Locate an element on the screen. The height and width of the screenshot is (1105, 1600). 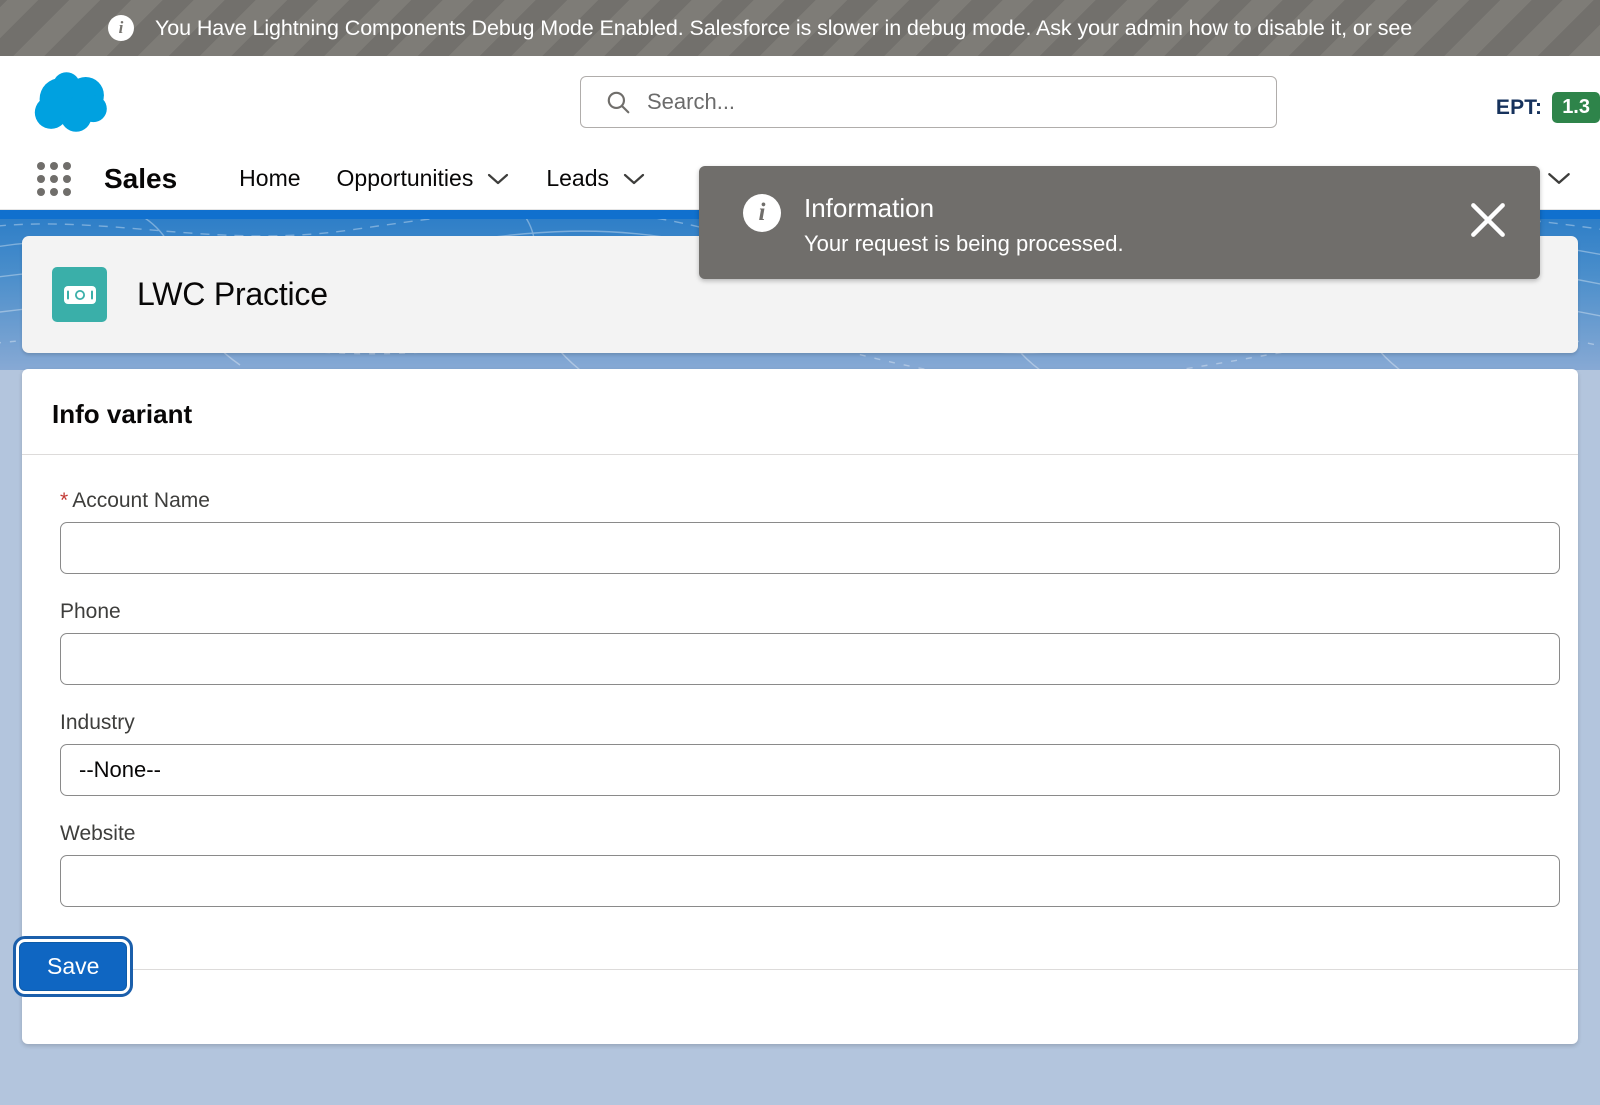
save-button: Save is located at coordinates (73, 966).